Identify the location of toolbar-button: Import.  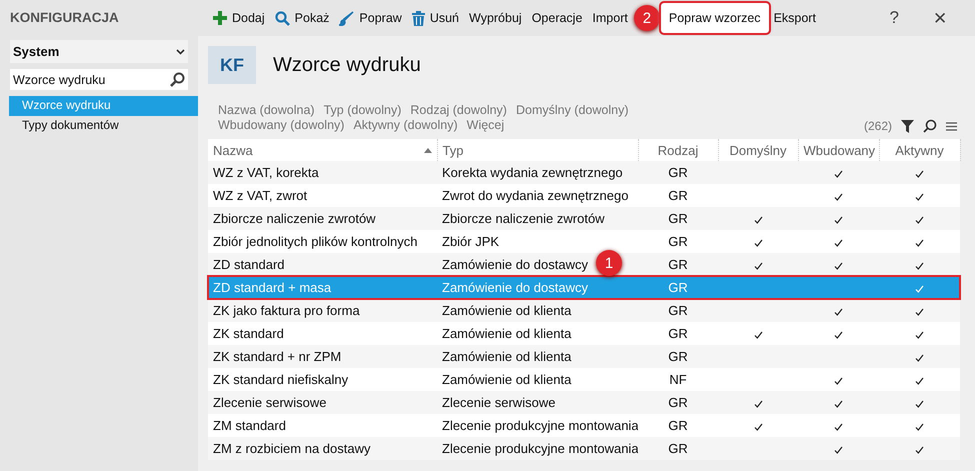
(610, 18).